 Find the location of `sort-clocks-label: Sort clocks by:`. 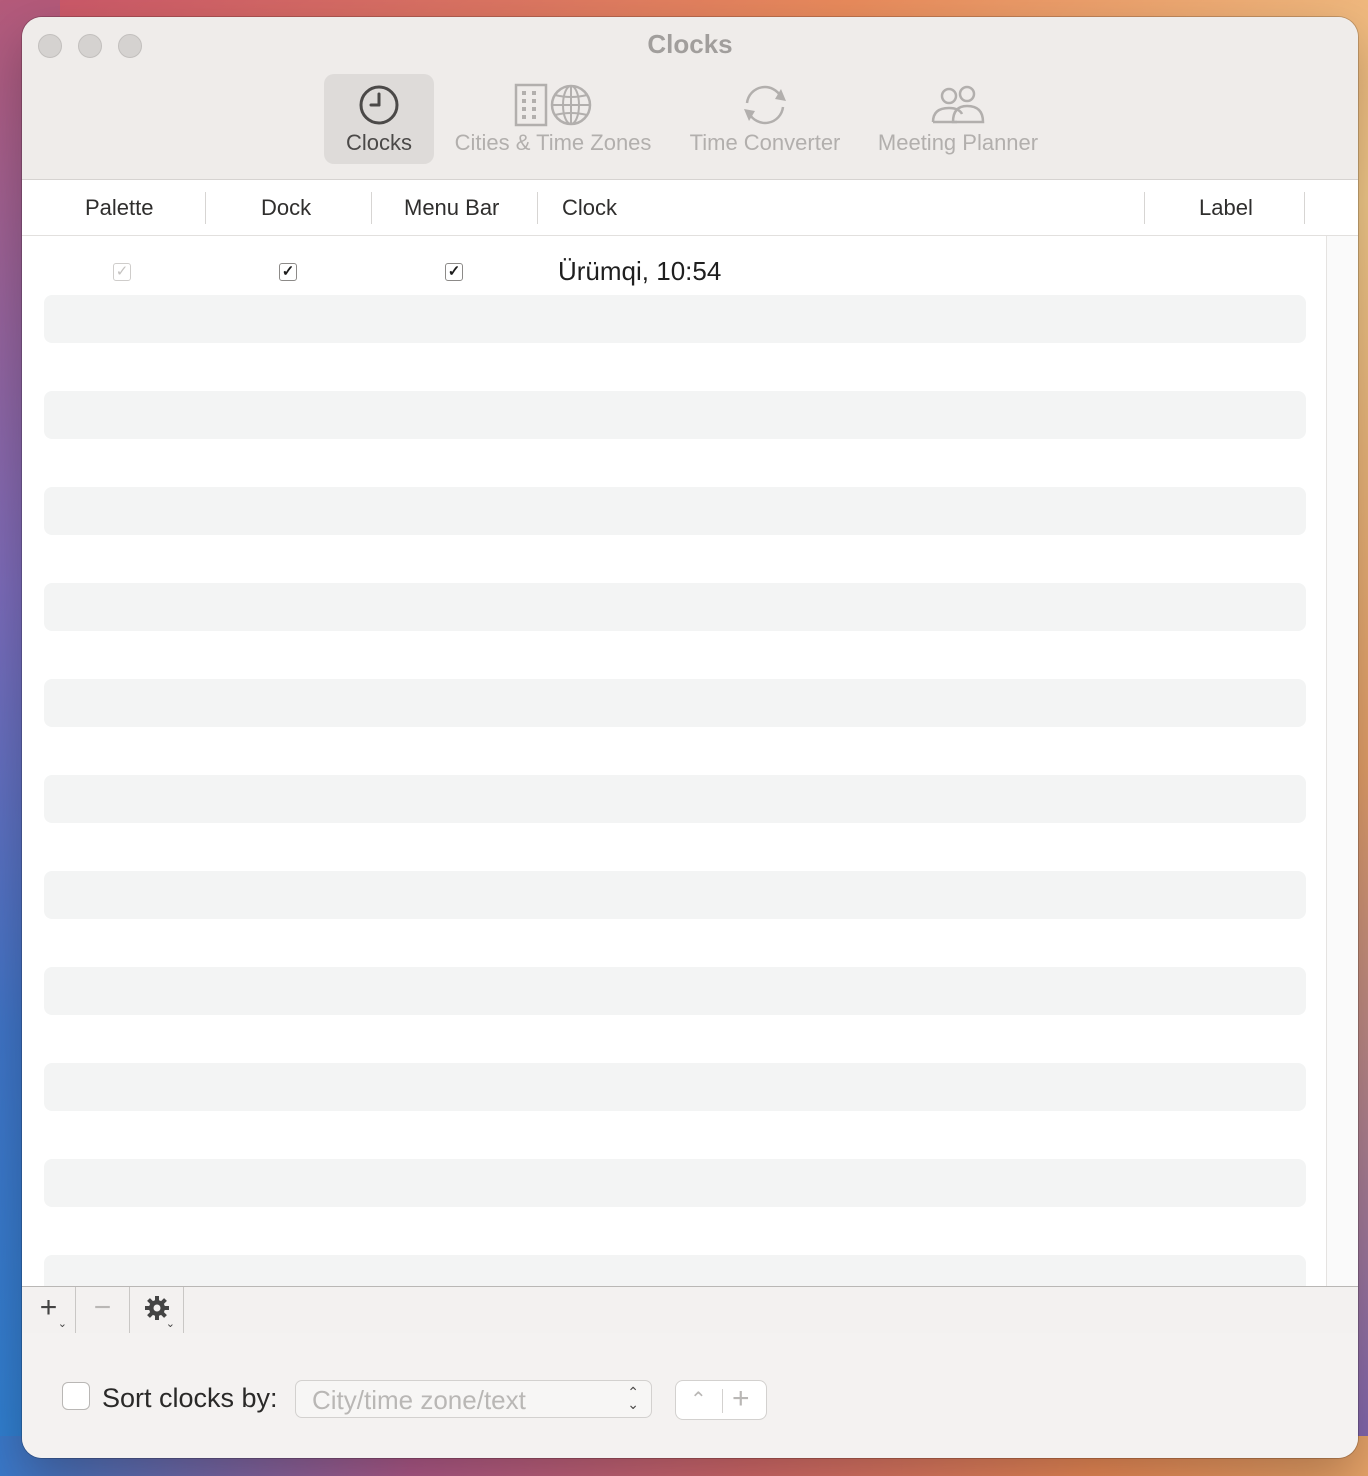

sort-clocks-label: Sort clocks by: is located at coordinates (190, 1398).